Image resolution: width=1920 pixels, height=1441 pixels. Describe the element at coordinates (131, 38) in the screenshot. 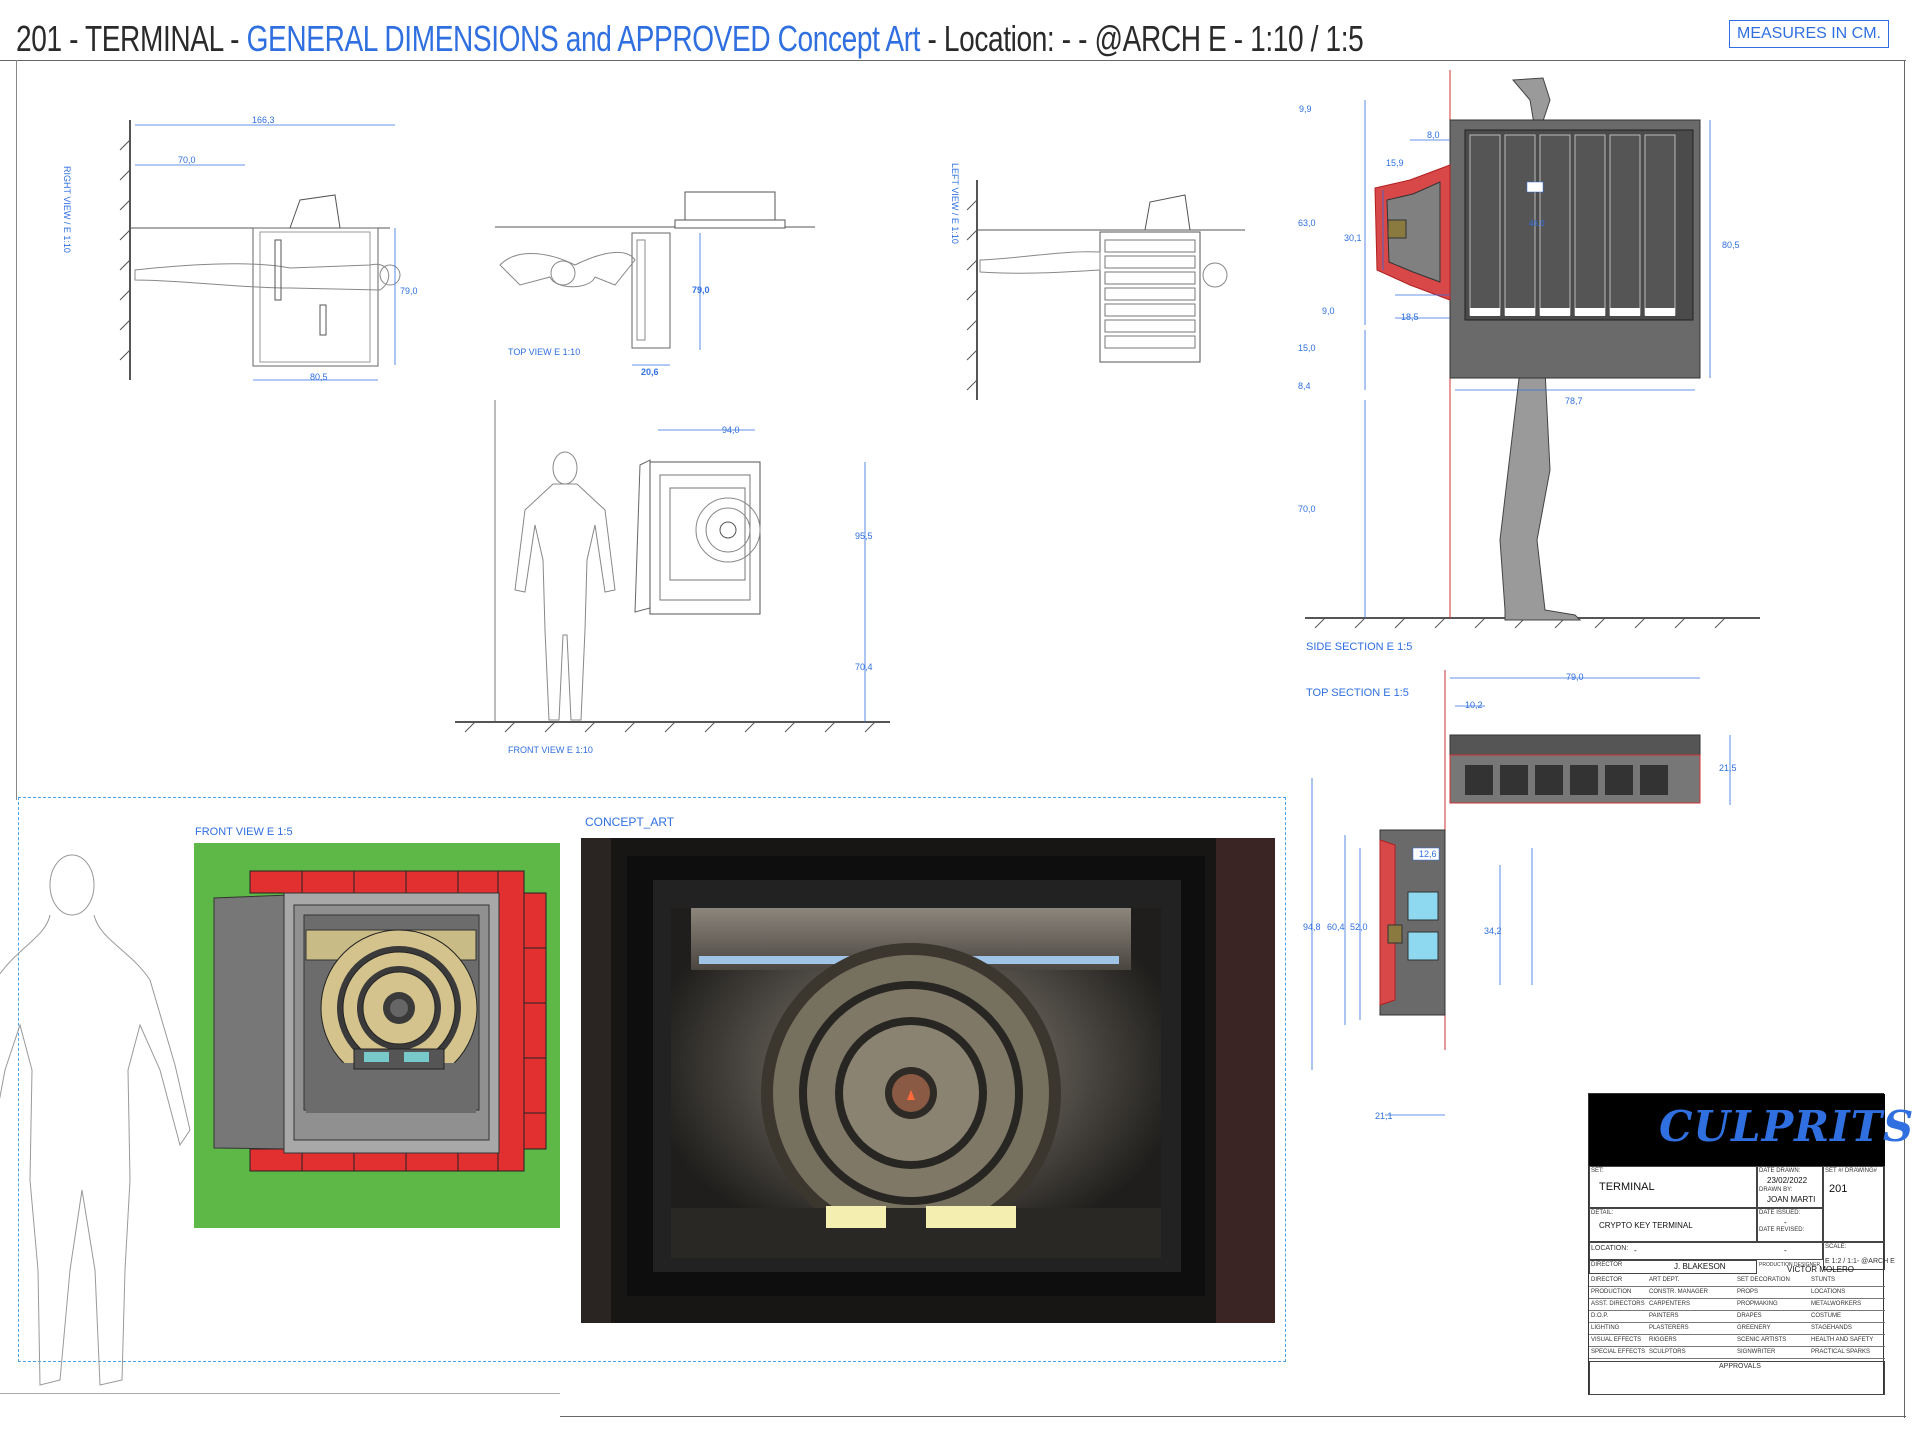

I see `title-prefix: 201 - TERMINAL -` at that location.